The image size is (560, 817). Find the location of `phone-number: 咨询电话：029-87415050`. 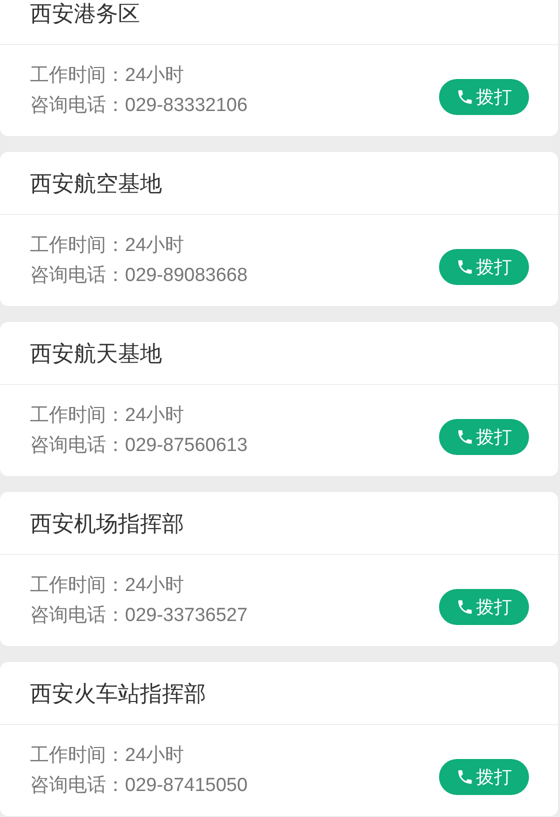

phone-number: 咨询电话：029-87415050 is located at coordinates (139, 786).